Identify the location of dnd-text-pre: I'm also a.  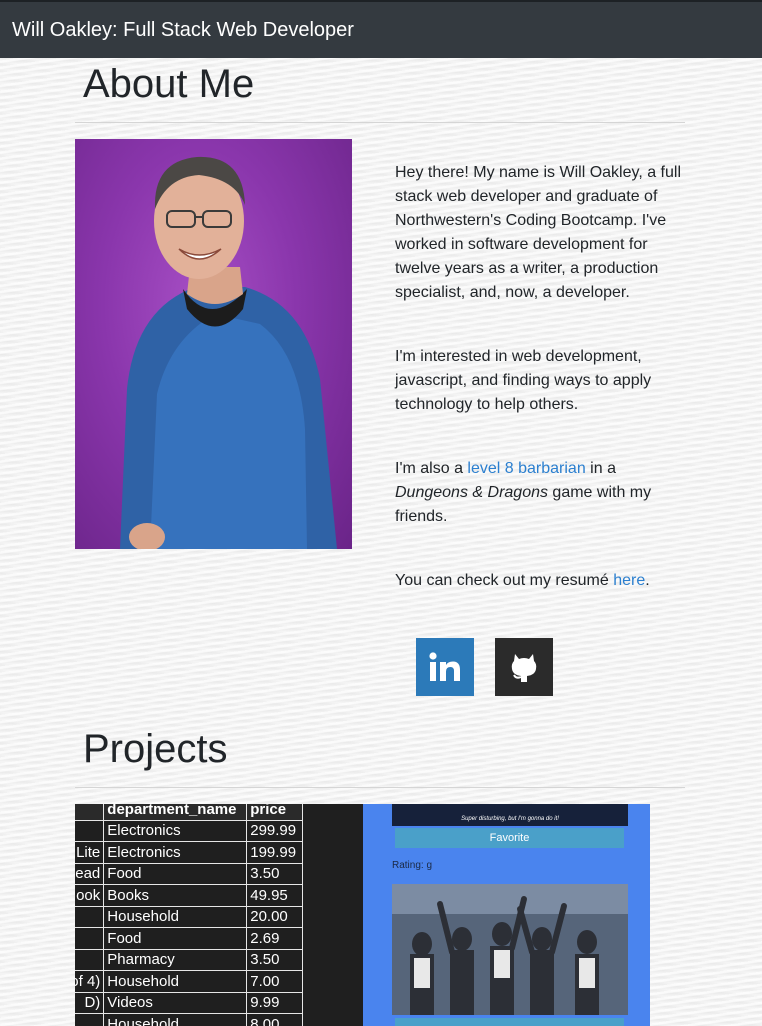
(431, 468).